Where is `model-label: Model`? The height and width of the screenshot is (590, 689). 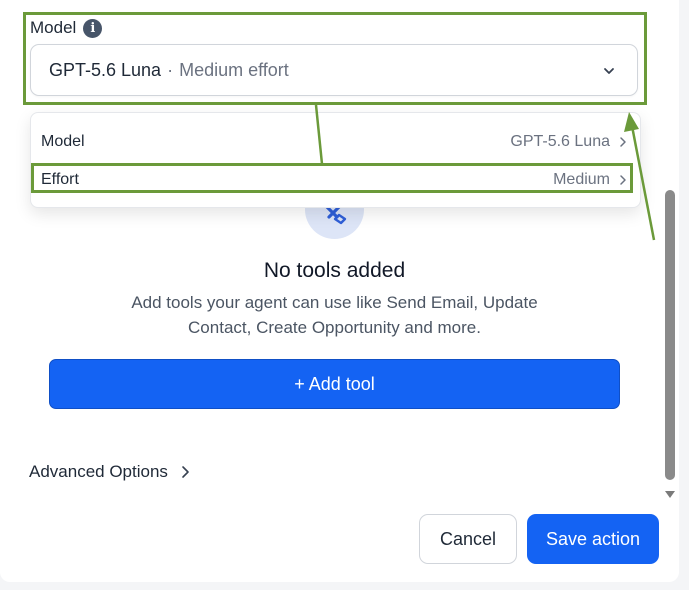
model-label: Model is located at coordinates (53, 27).